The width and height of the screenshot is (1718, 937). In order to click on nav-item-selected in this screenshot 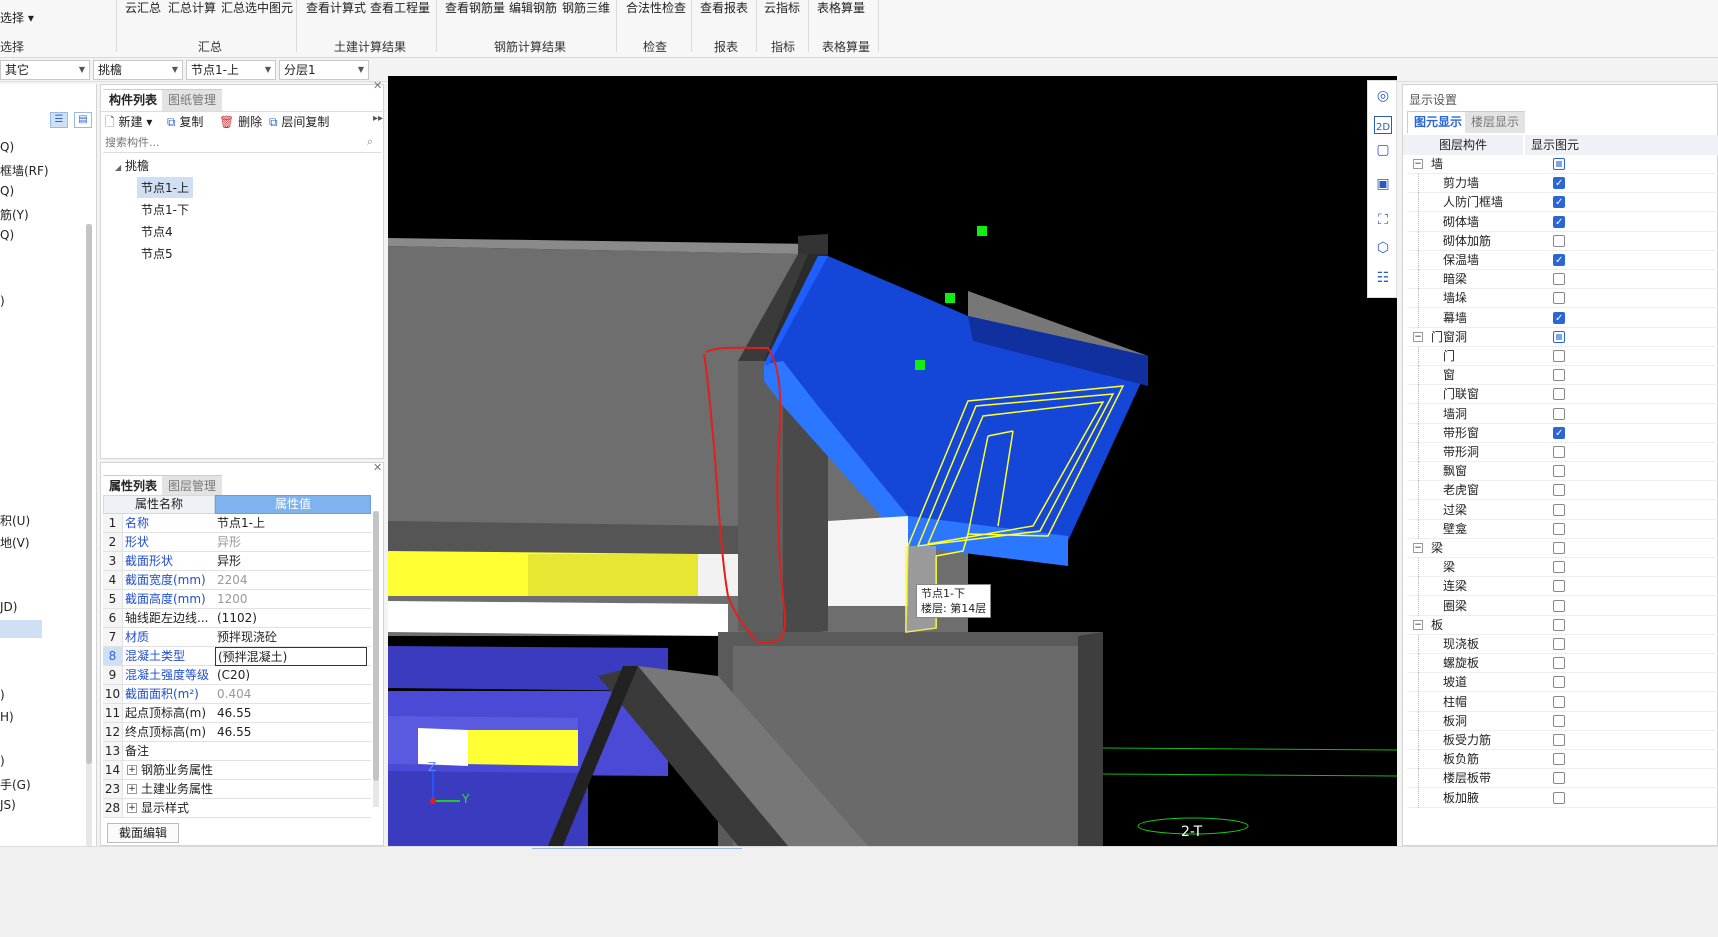, I will do `click(21, 629)`.